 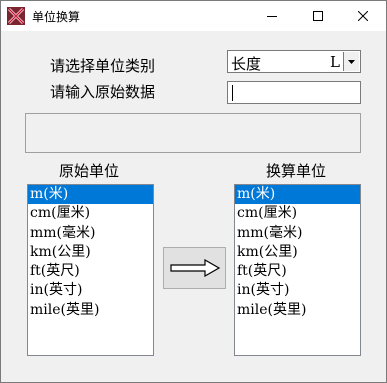 I want to click on source-unit-item: in(英寸), so click(x=90, y=290).